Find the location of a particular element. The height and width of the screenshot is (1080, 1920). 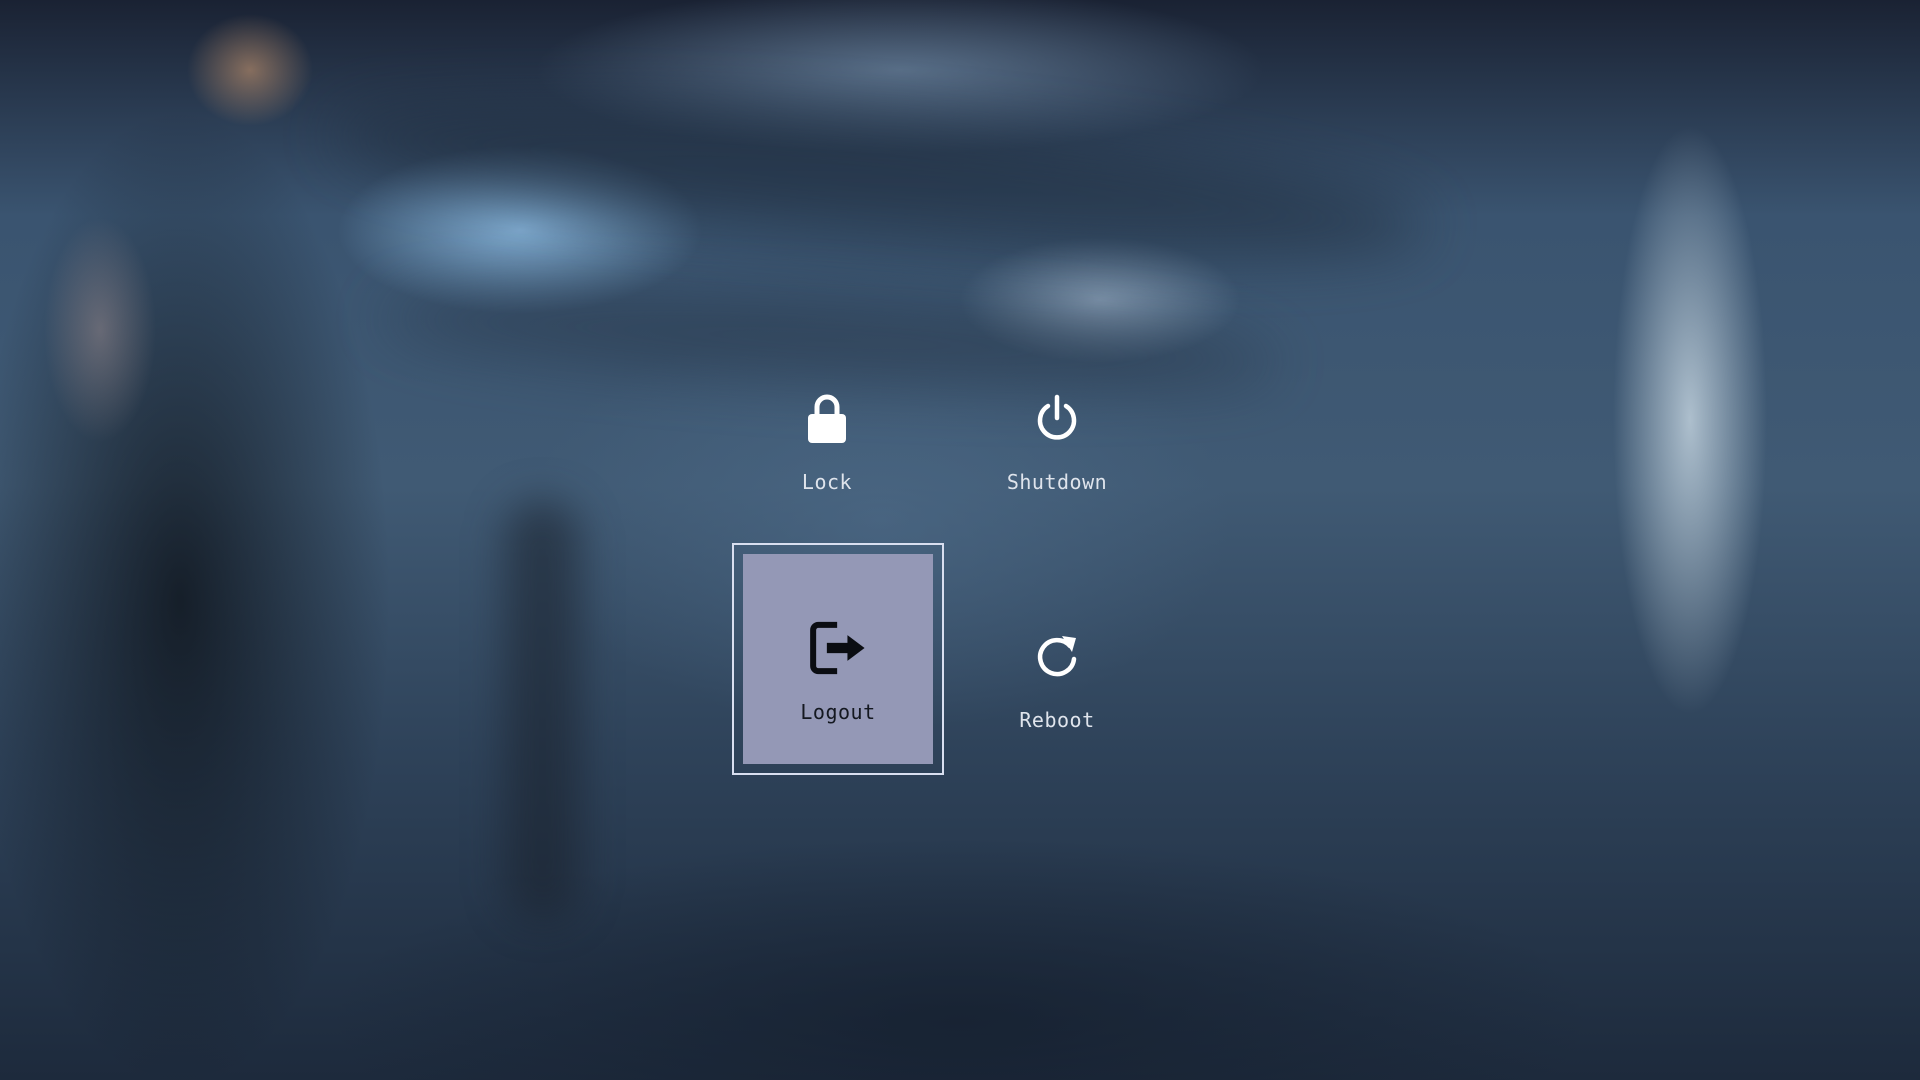

wallpaper-figure is located at coordinates (542, 710).